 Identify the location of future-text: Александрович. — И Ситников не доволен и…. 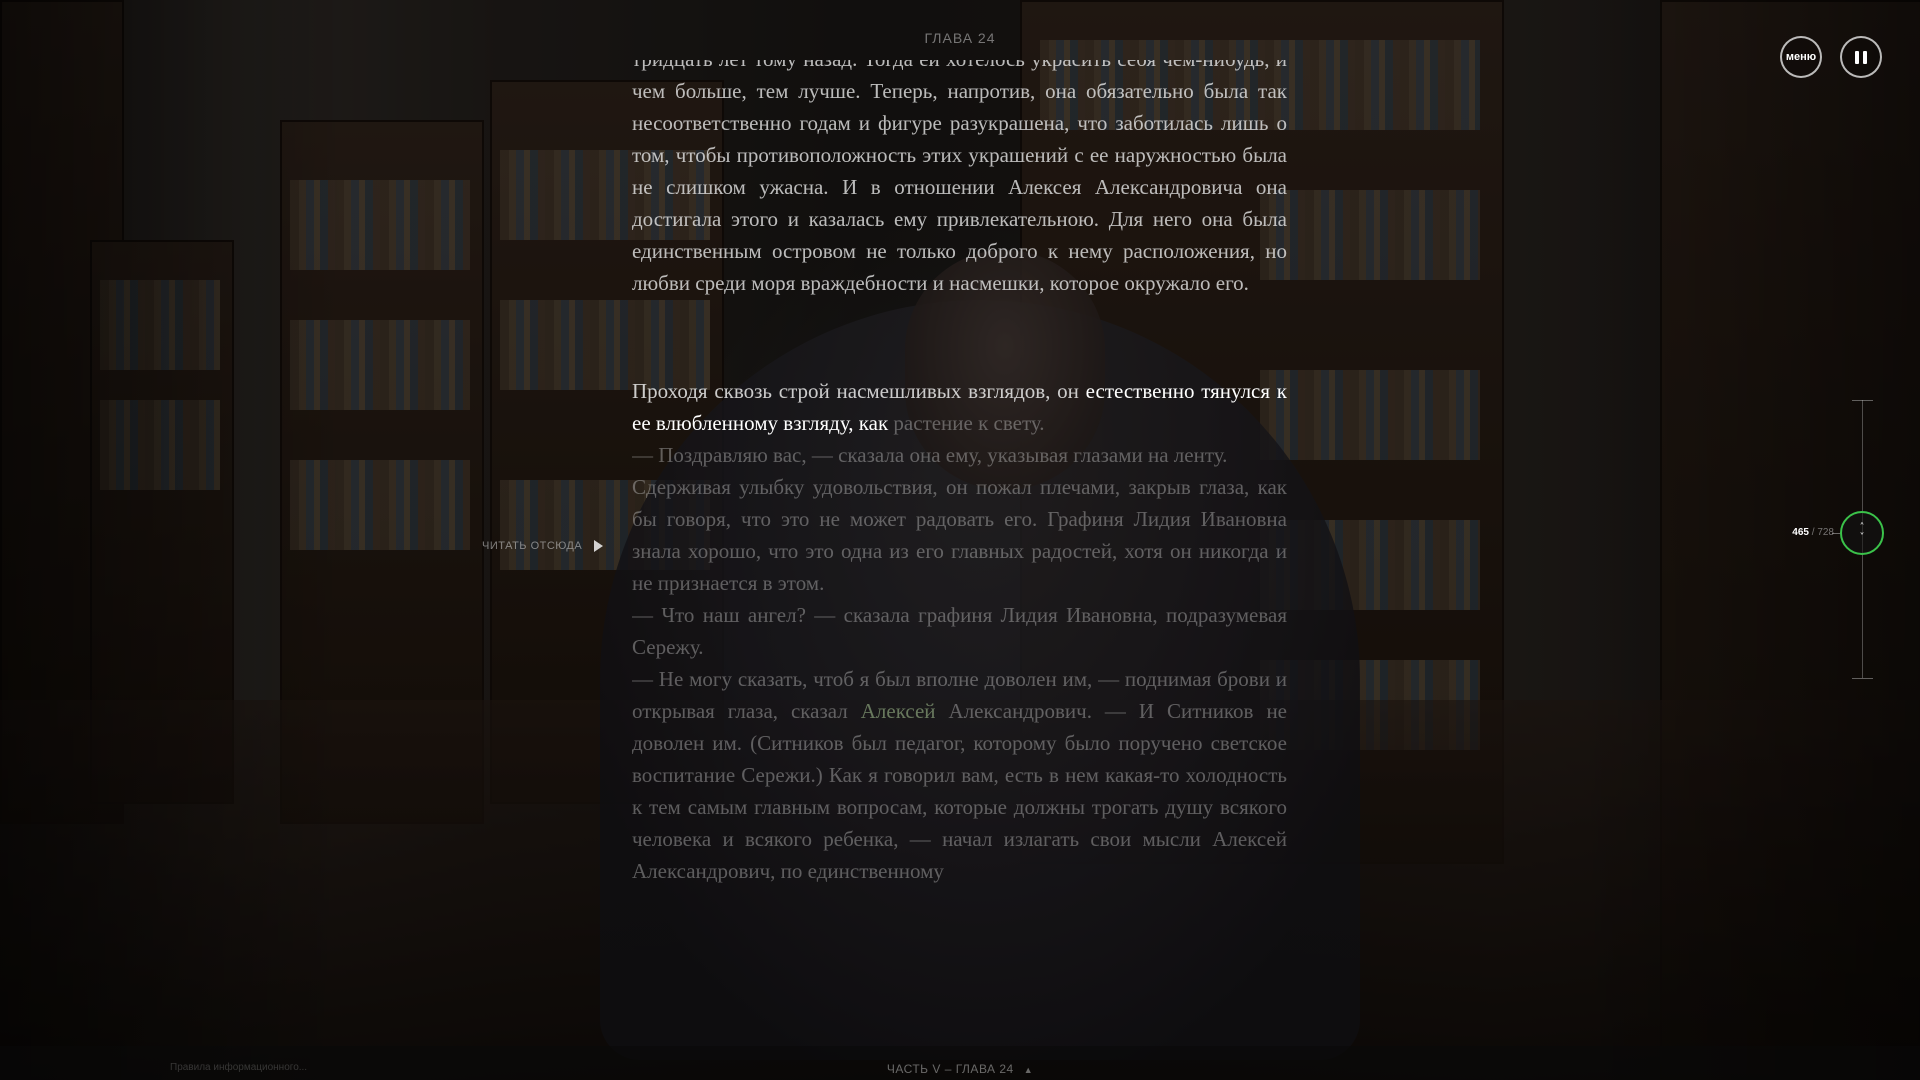
(959, 791).